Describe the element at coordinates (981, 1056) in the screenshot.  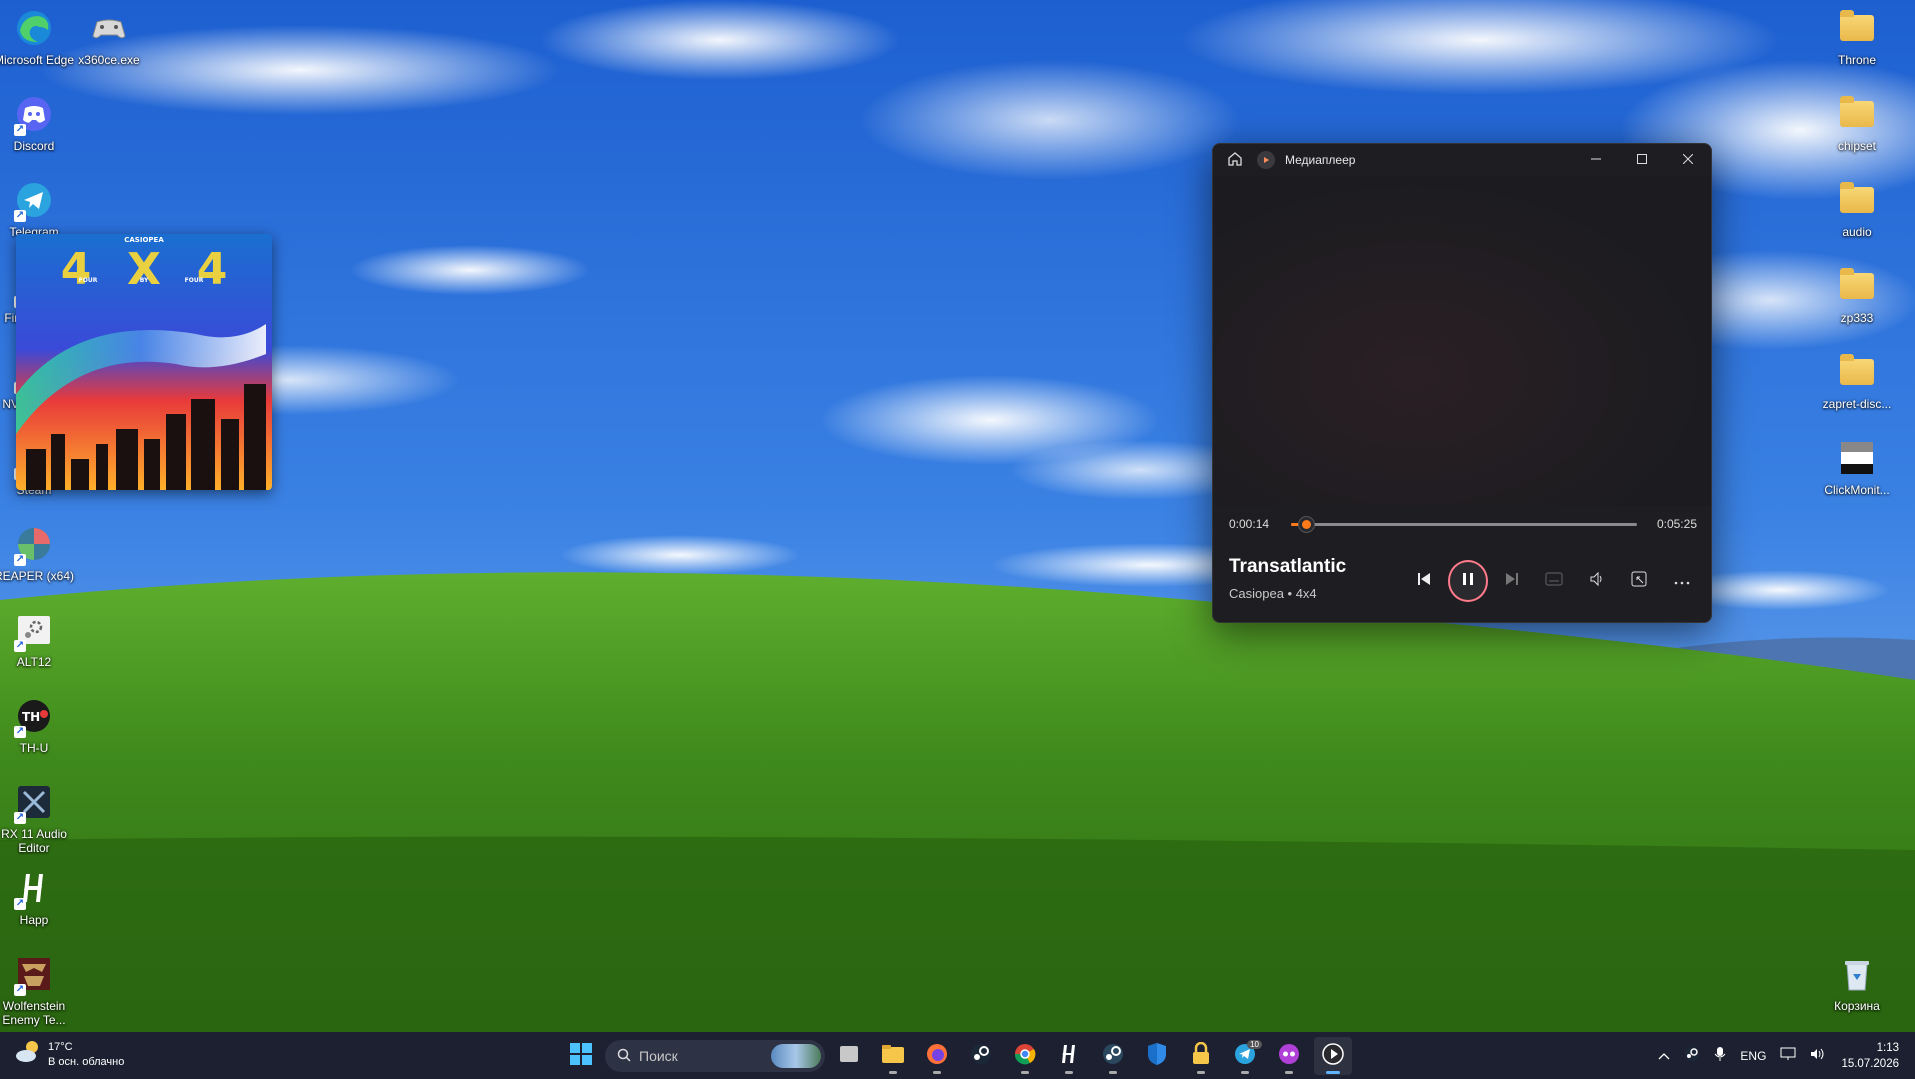
I see `taskbar-steam` at that location.